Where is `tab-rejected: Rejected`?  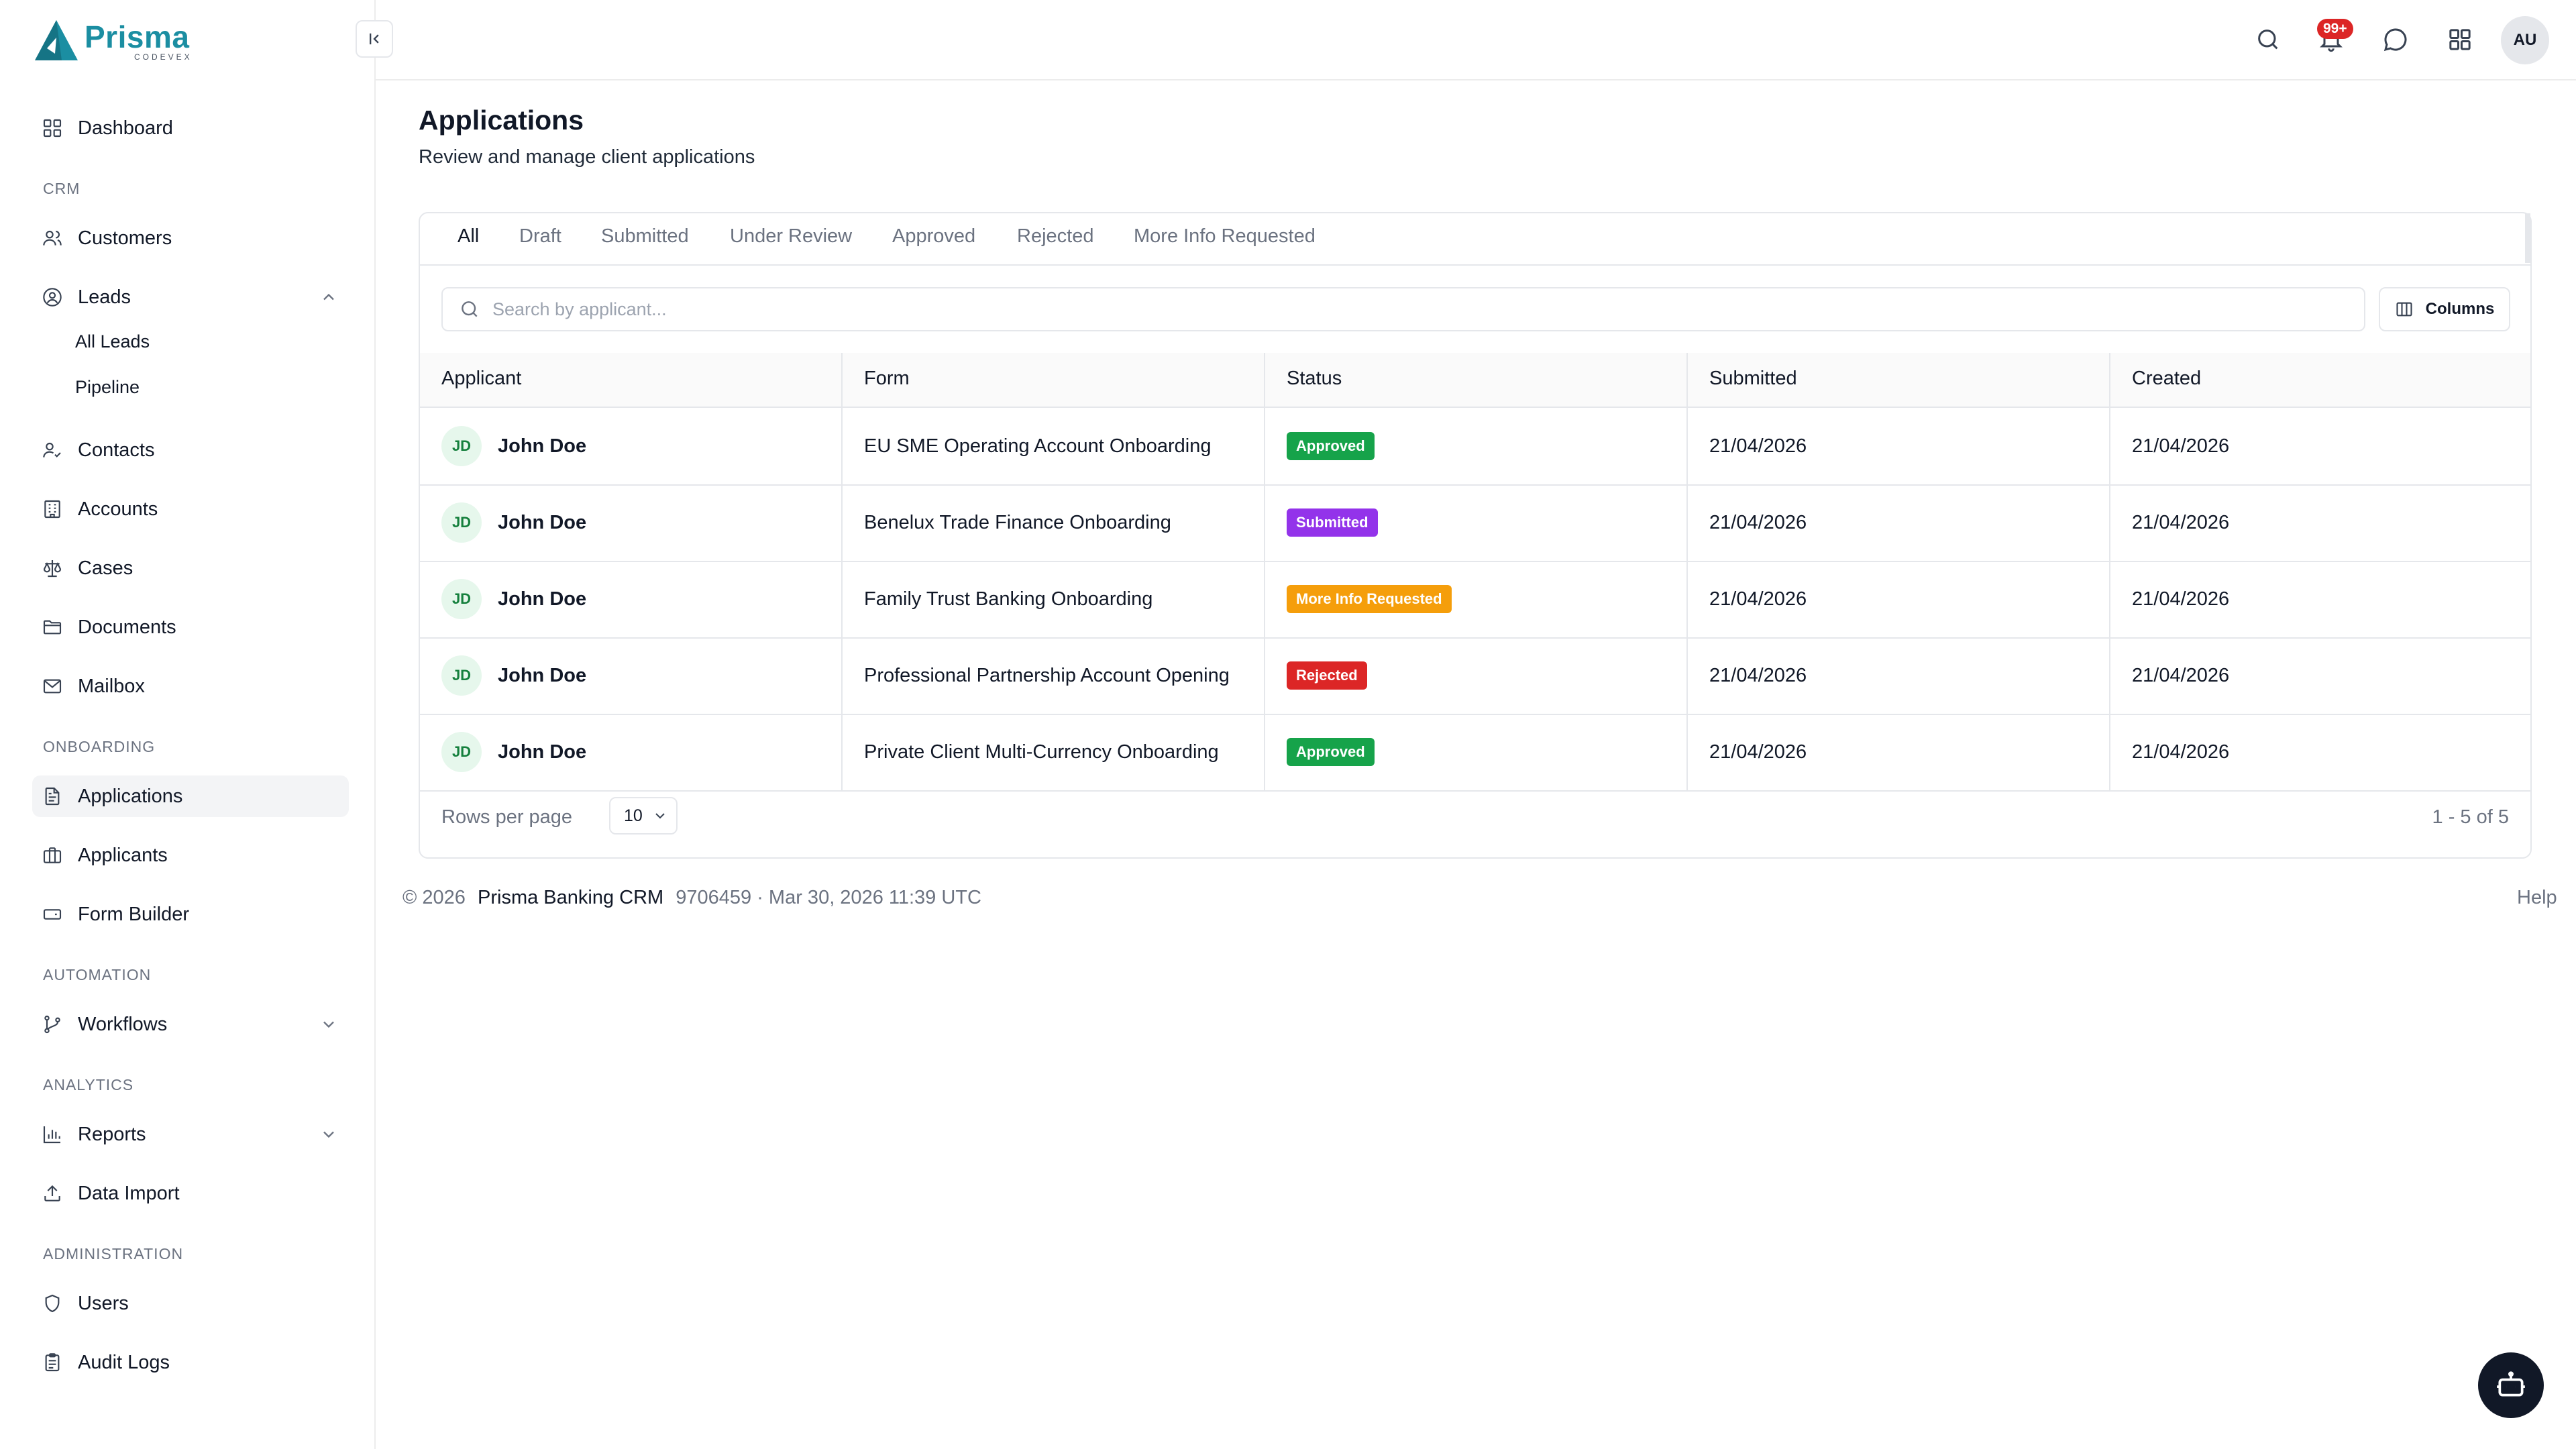 tab-rejected: Rejected is located at coordinates (1055, 236).